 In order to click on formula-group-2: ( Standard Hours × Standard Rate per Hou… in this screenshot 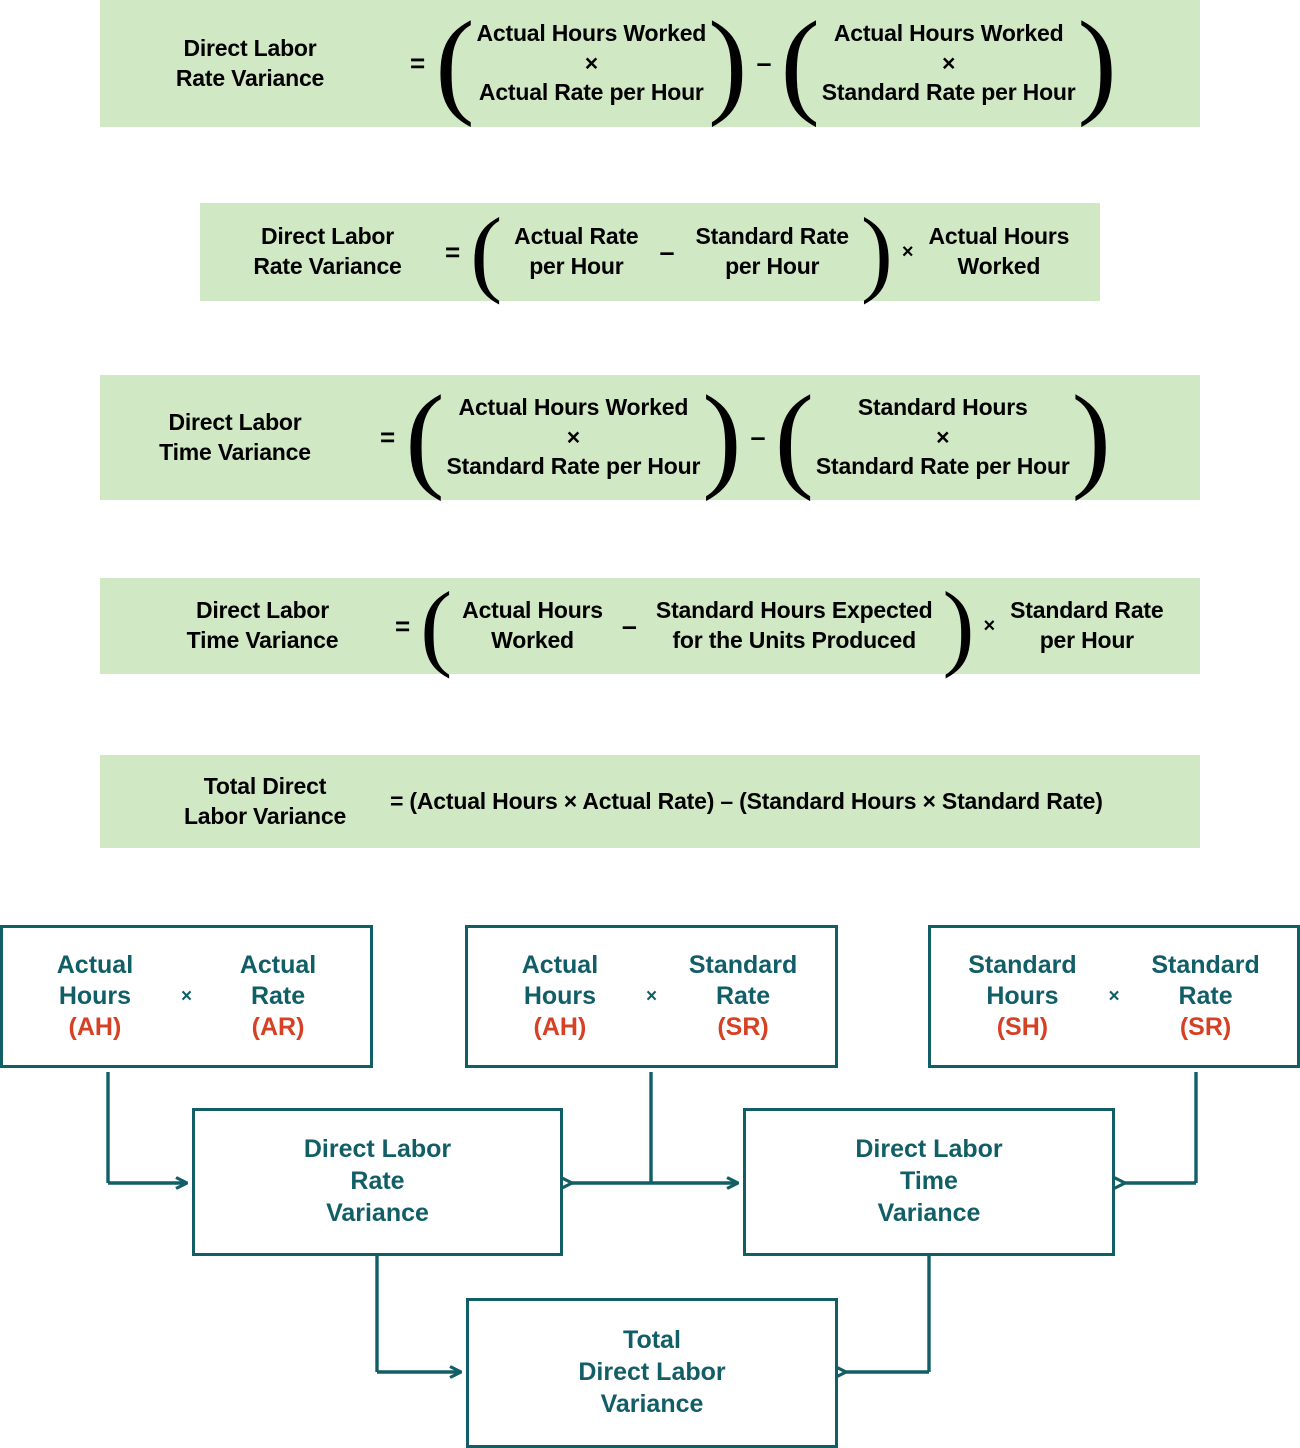, I will do `click(942, 437)`.